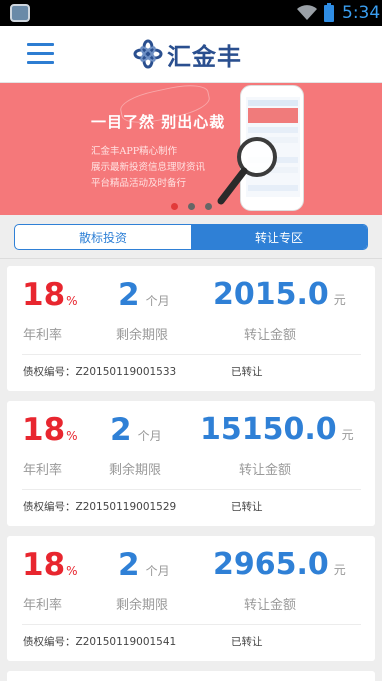 Image resolution: width=382 pixels, height=681 pixels. I want to click on wifi-icon, so click(307, 12).